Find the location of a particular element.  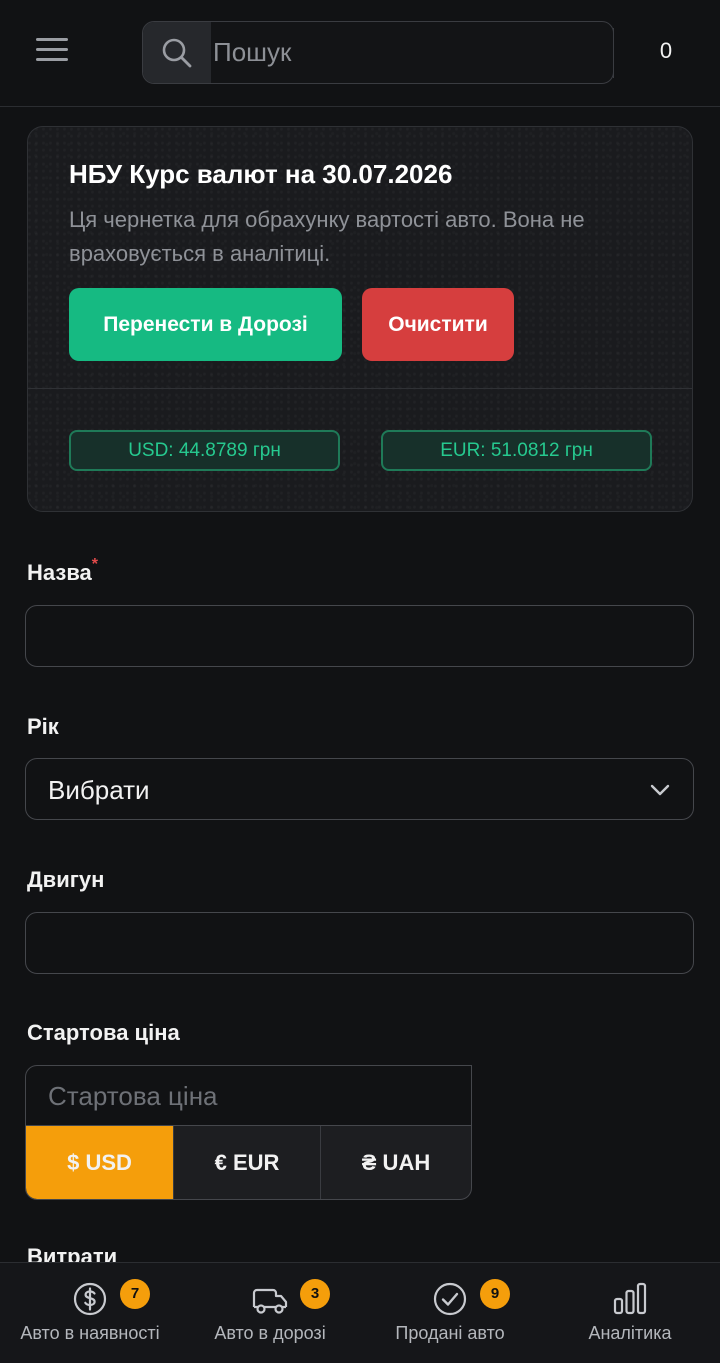

check-circle-icon is located at coordinates (450, 1301).